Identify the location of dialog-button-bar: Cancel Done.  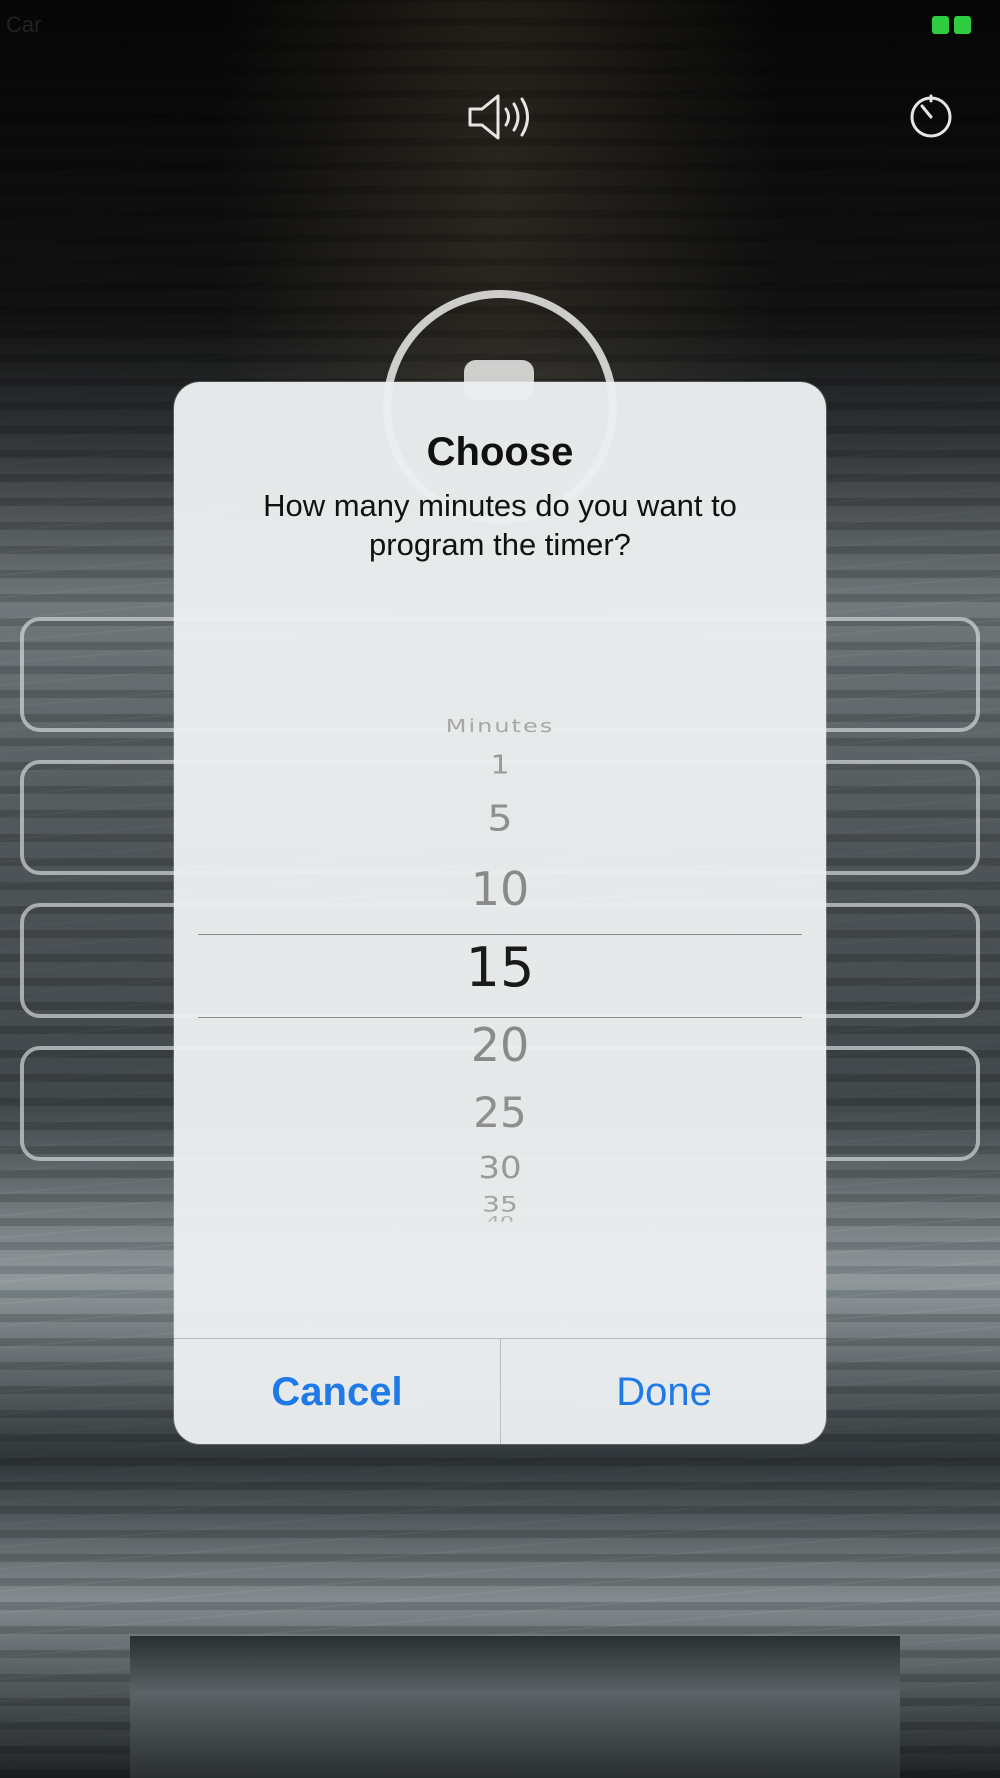
(500, 1391).